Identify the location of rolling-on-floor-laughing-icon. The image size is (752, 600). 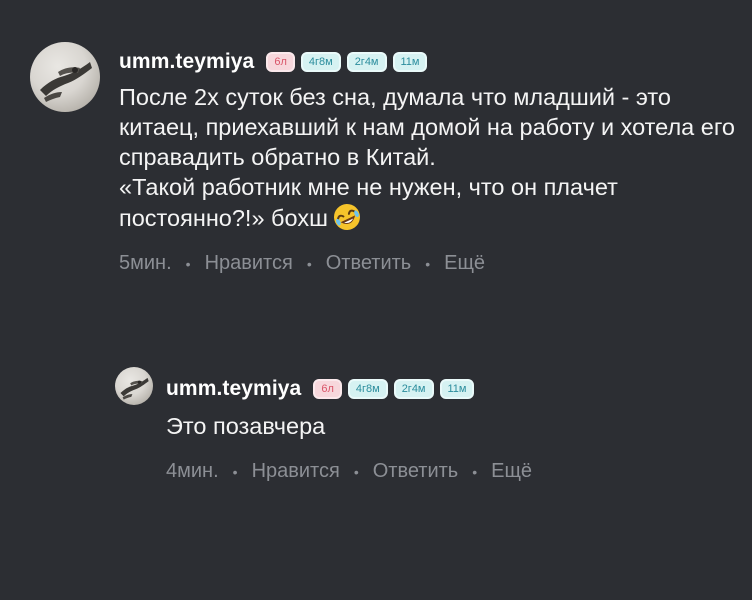
(347, 217).